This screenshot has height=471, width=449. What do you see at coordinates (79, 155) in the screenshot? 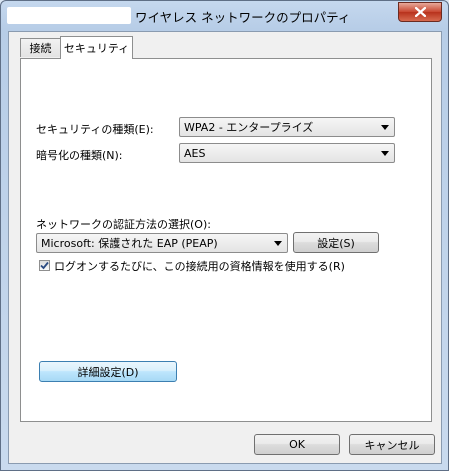
I see `encryption-type-label: 暗号化の種類(N):` at bounding box center [79, 155].